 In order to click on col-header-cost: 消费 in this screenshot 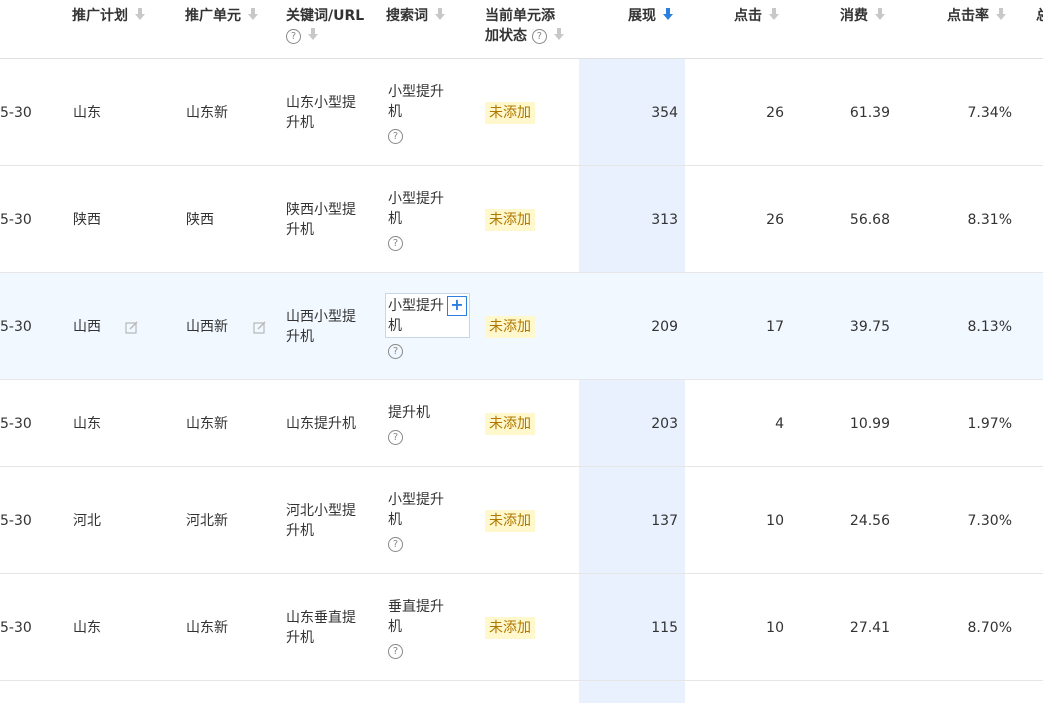, I will do `click(862, 16)`.